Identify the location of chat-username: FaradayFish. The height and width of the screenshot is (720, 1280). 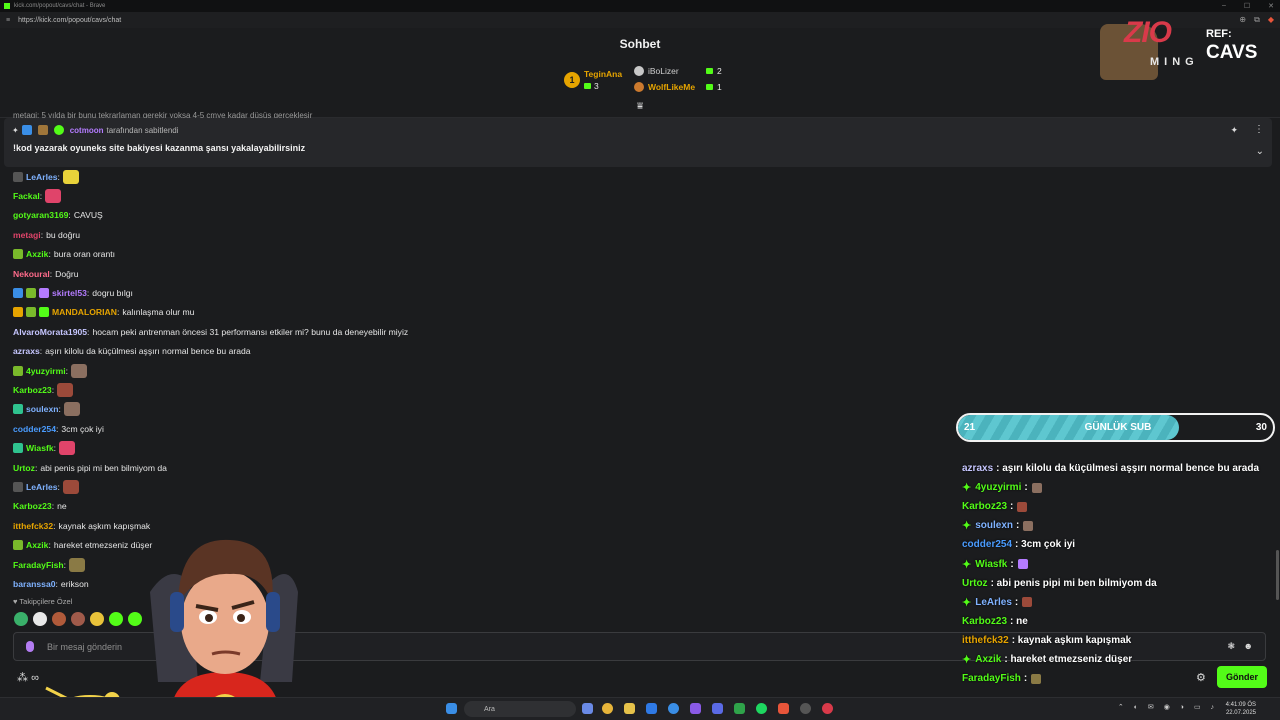
(38, 565).